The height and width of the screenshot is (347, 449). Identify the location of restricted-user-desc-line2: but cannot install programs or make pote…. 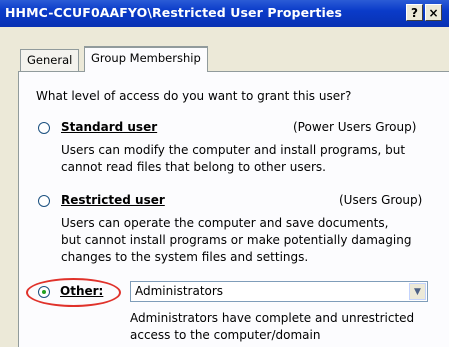
(236, 240).